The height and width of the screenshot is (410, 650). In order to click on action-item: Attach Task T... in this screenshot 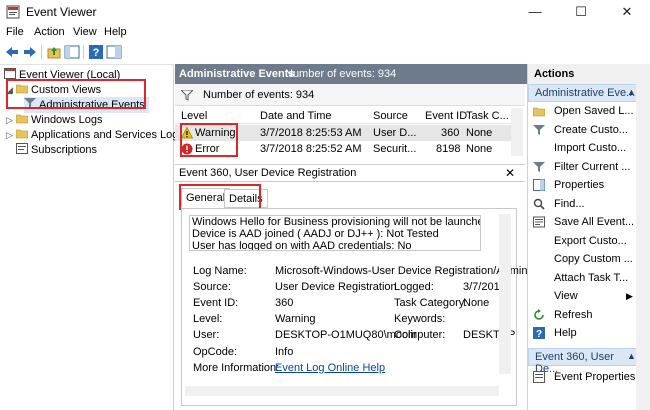, I will do `click(584, 278)`.